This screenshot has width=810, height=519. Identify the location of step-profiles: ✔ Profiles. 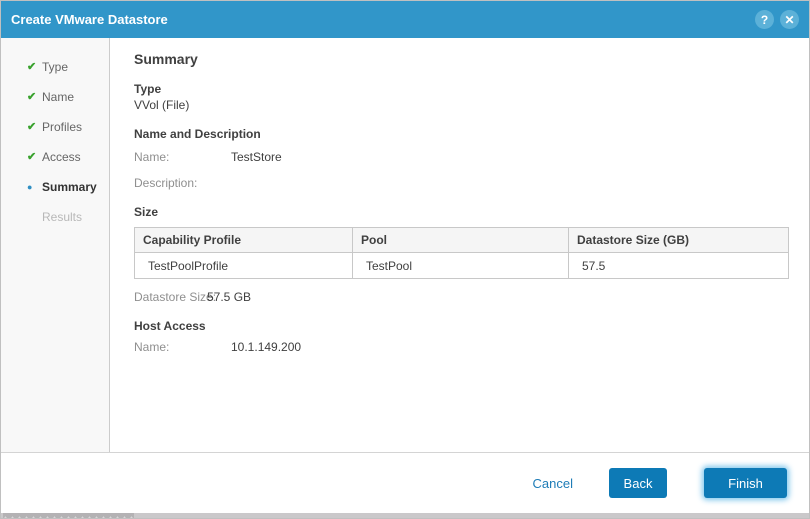
(55, 127).